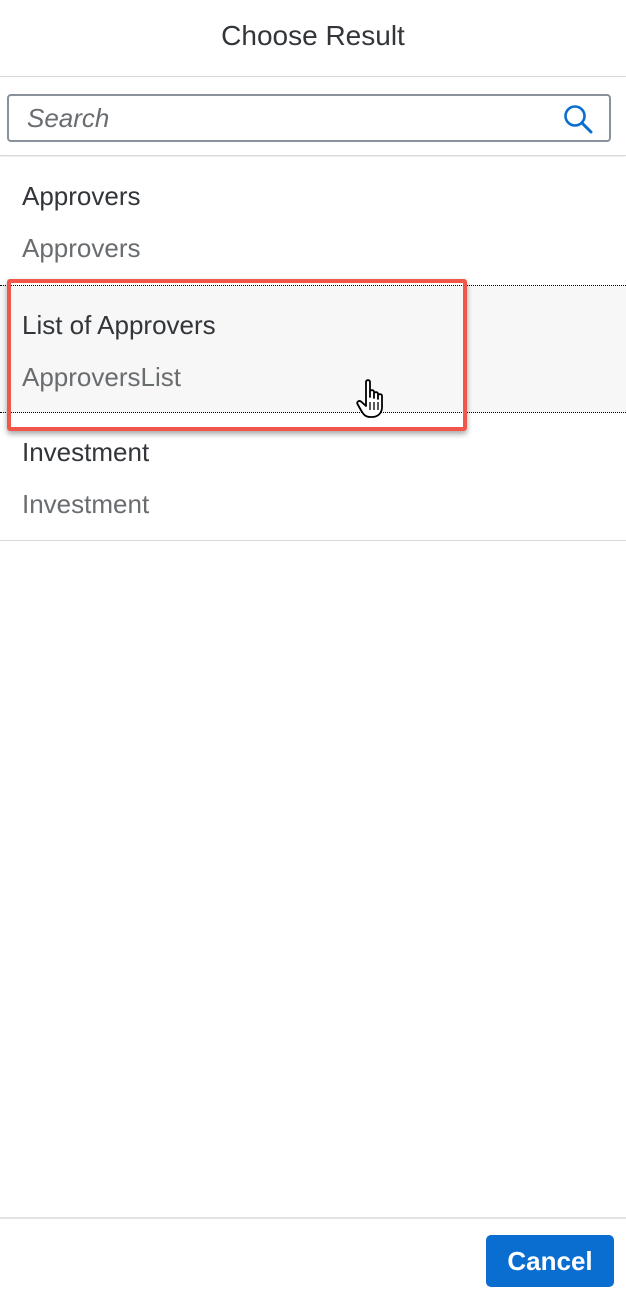 The width and height of the screenshot is (626, 1292). I want to click on list-item: Investment Investment, so click(313, 477).